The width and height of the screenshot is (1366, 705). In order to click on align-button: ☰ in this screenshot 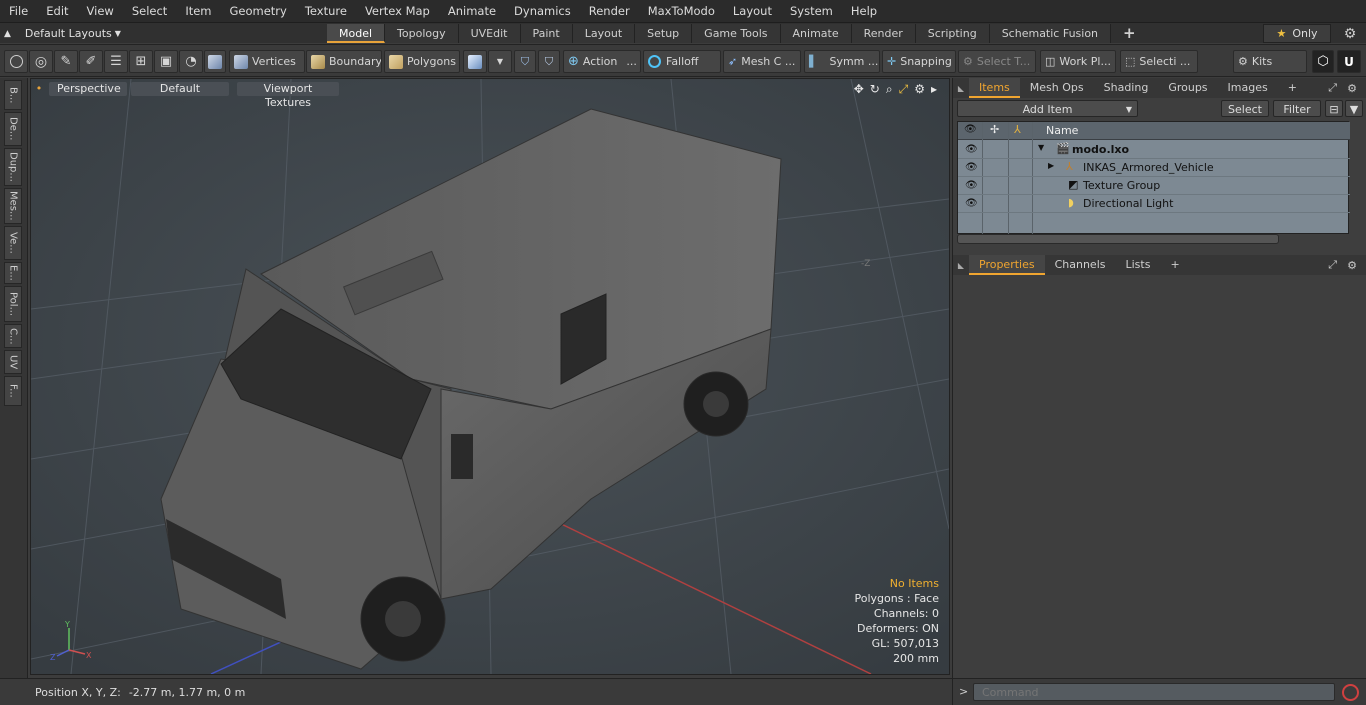, I will do `click(116, 61)`.